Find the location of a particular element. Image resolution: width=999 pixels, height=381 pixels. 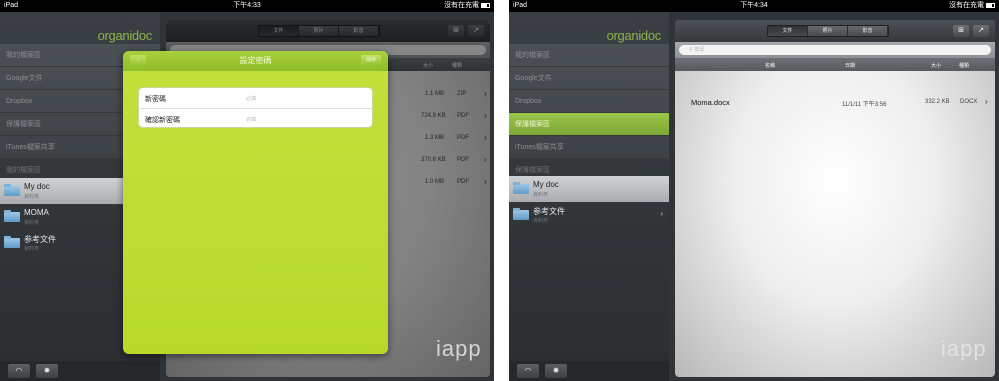

tab-photos: 照片 is located at coordinates (828, 31).